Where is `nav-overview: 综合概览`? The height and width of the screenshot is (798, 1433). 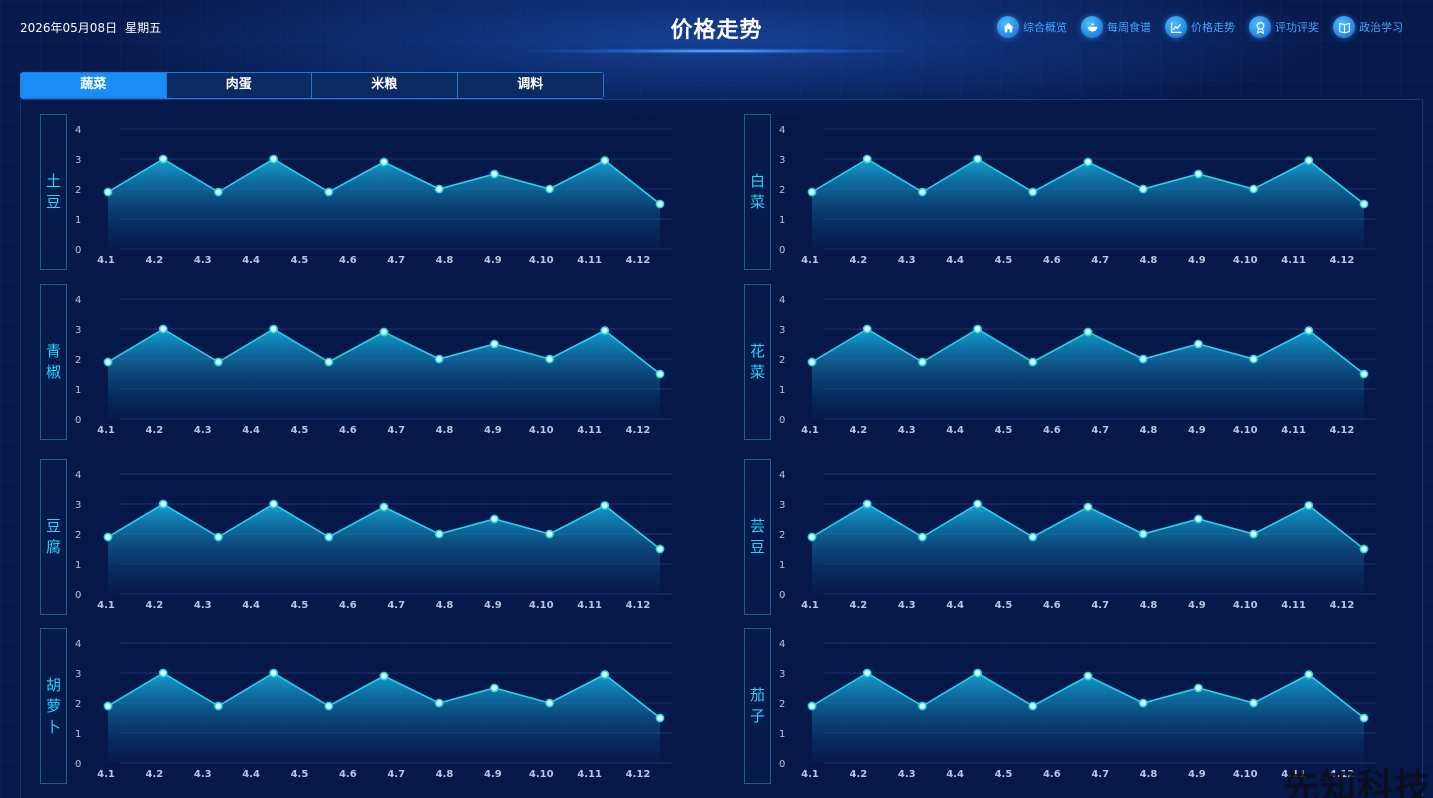
nav-overview: 综合概览 is located at coordinates (1032, 27).